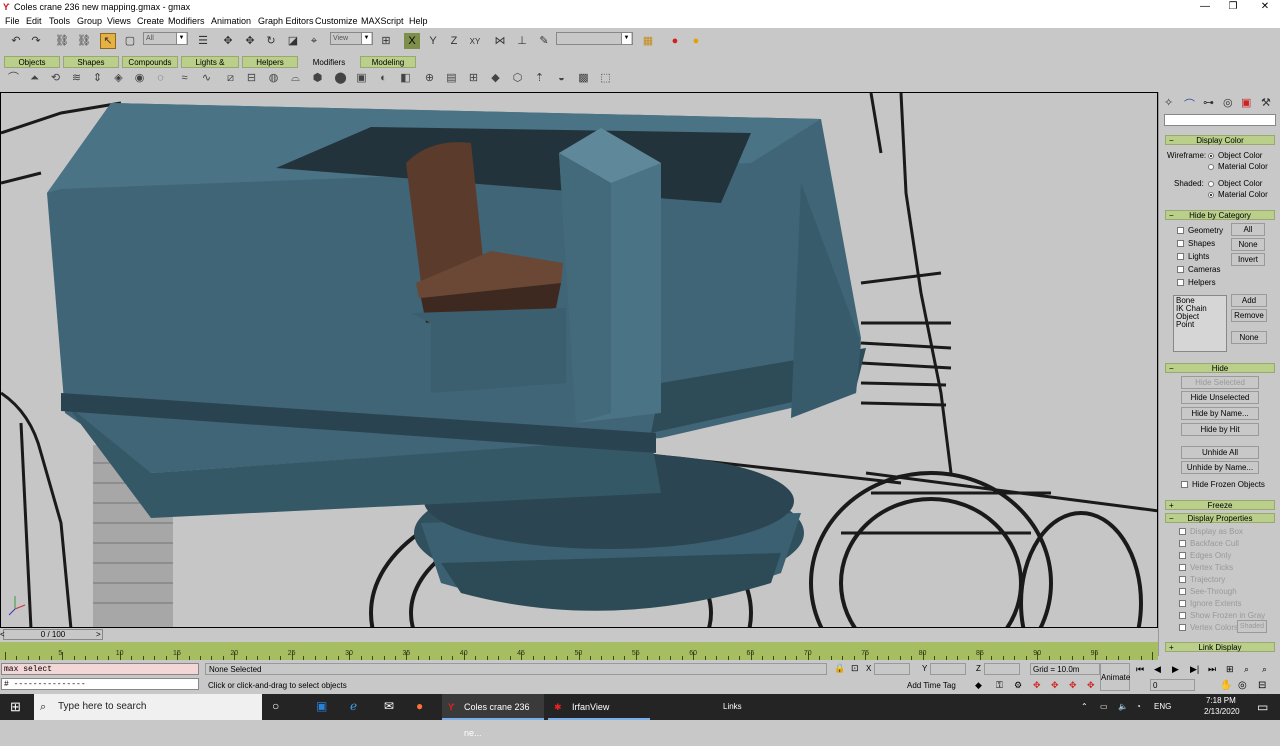  What do you see at coordinates (62, 41) in the screenshot?
I see `select-and-link-icon: ⛓` at bounding box center [62, 41].